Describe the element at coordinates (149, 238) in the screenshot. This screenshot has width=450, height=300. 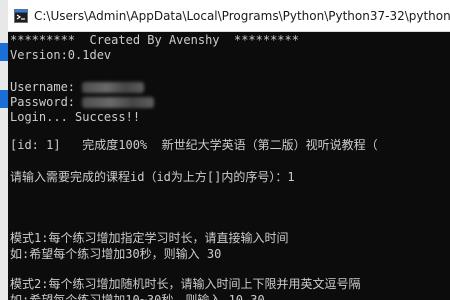
I see `mode1-title-line: 模式1:每个练习增加指定学习时长，请直接输入时间` at that location.